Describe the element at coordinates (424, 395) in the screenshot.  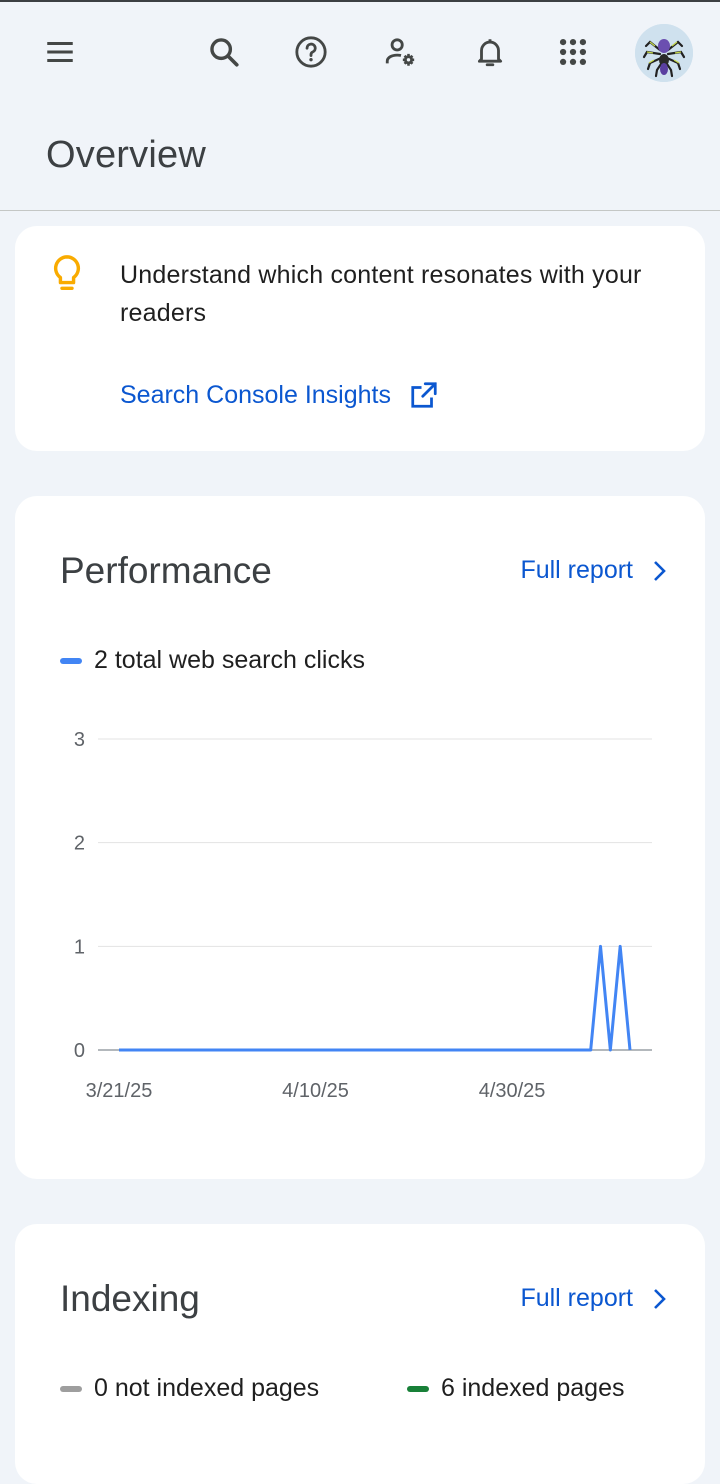
I see `open-in-new-icon` at that location.